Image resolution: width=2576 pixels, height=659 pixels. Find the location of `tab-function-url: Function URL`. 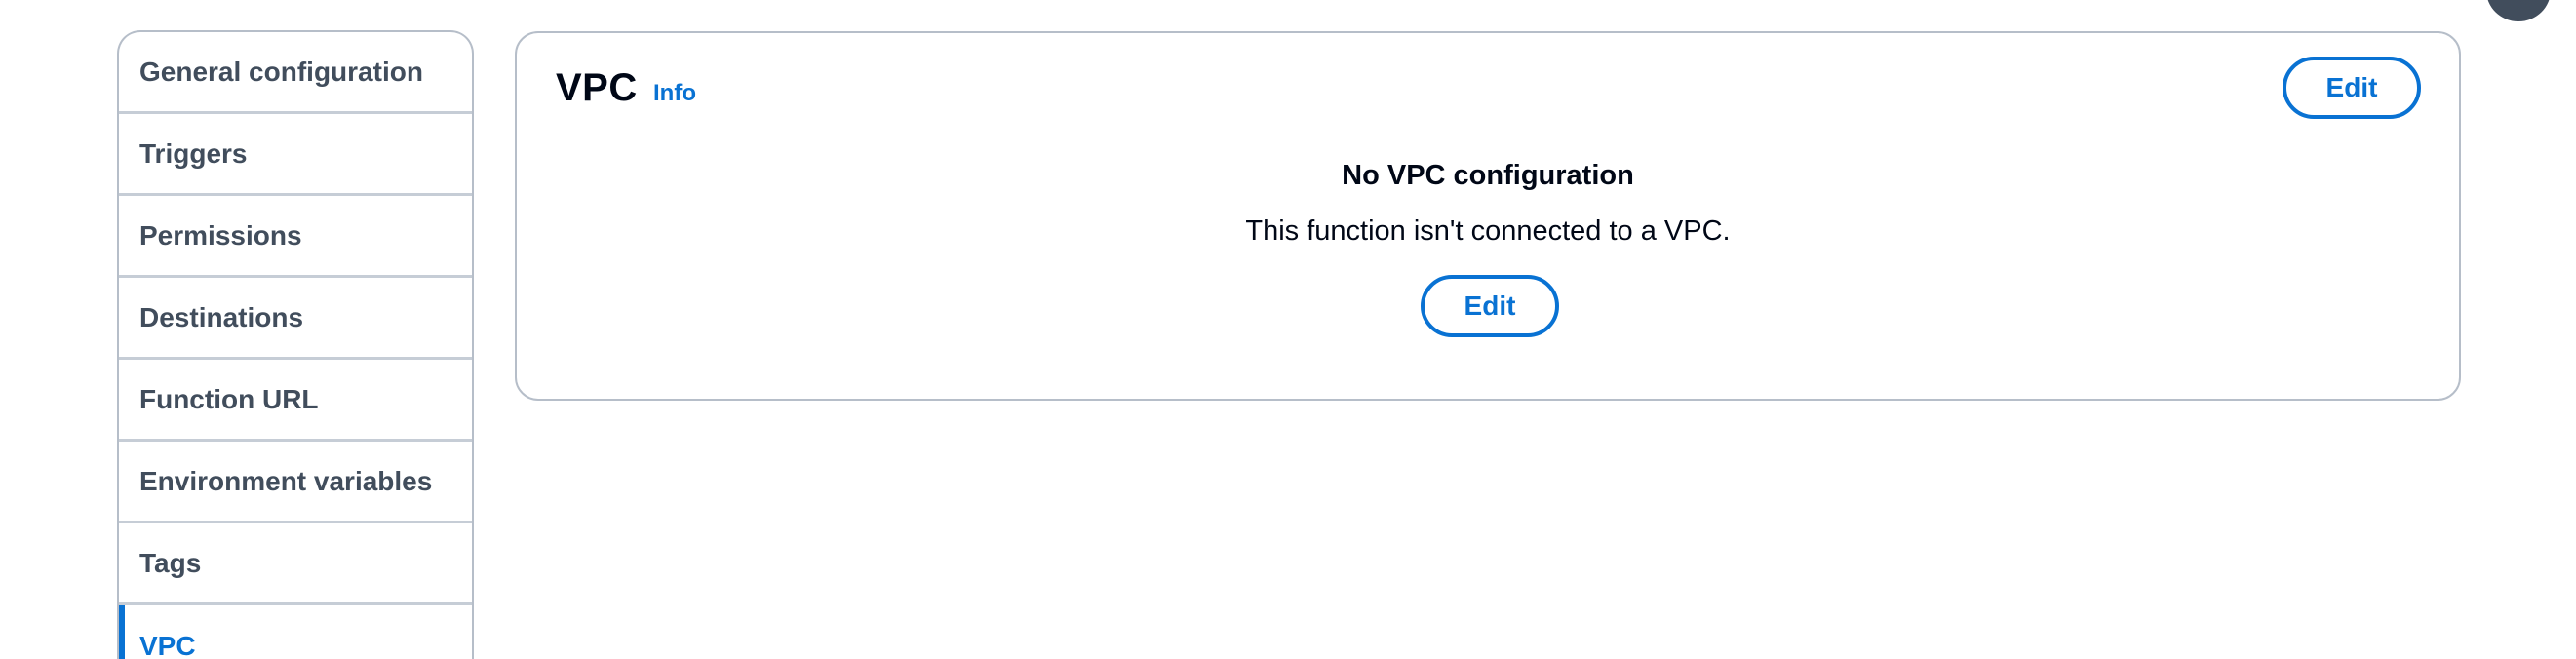

tab-function-url: Function URL is located at coordinates (295, 401).